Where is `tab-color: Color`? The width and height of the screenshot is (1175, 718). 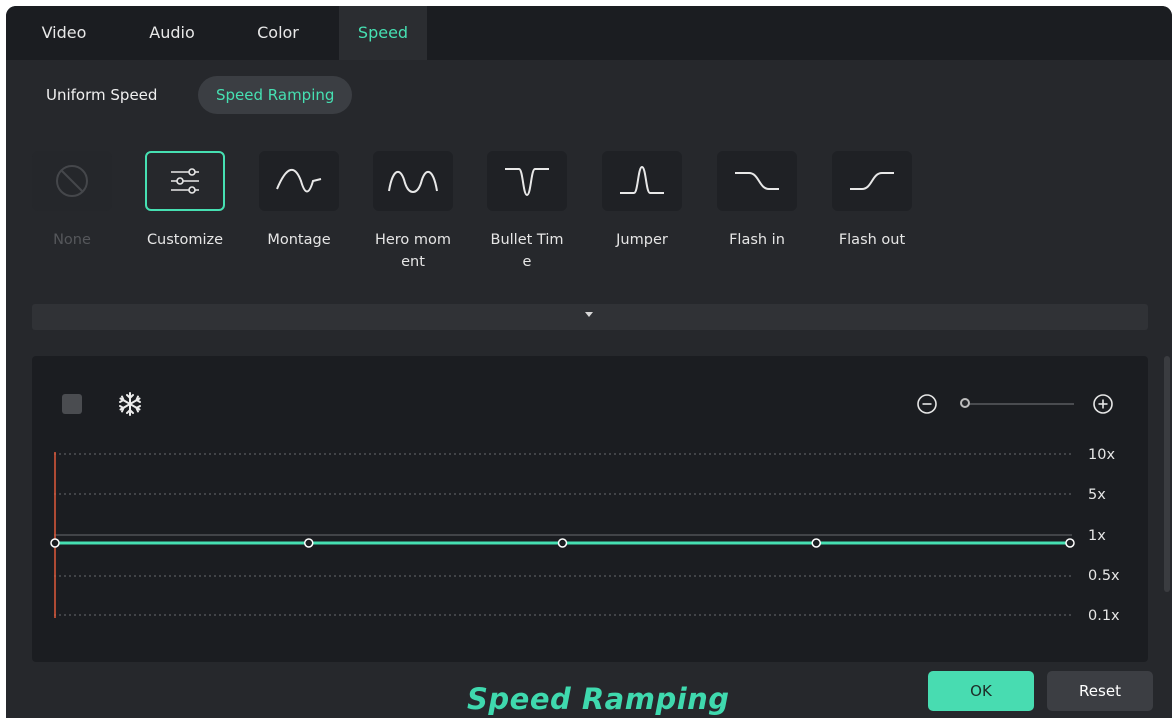 tab-color: Color is located at coordinates (278, 33).